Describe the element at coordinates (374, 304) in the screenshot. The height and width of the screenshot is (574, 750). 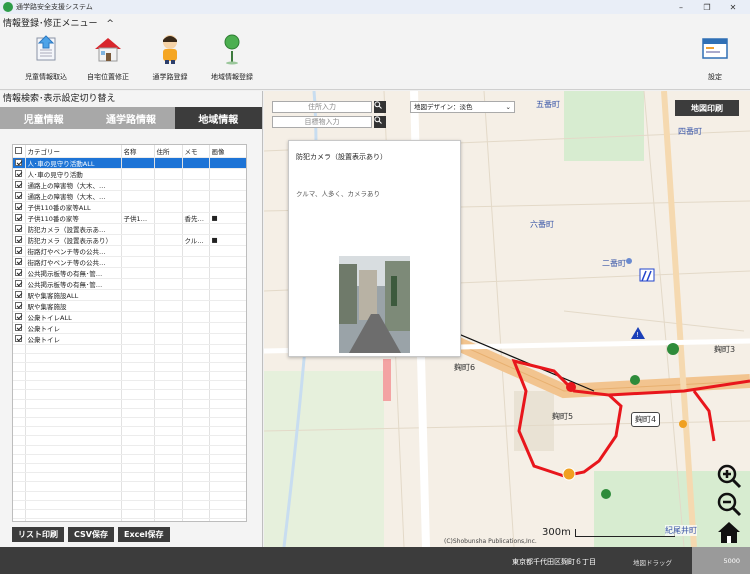
I see `camera-photo` at that location.